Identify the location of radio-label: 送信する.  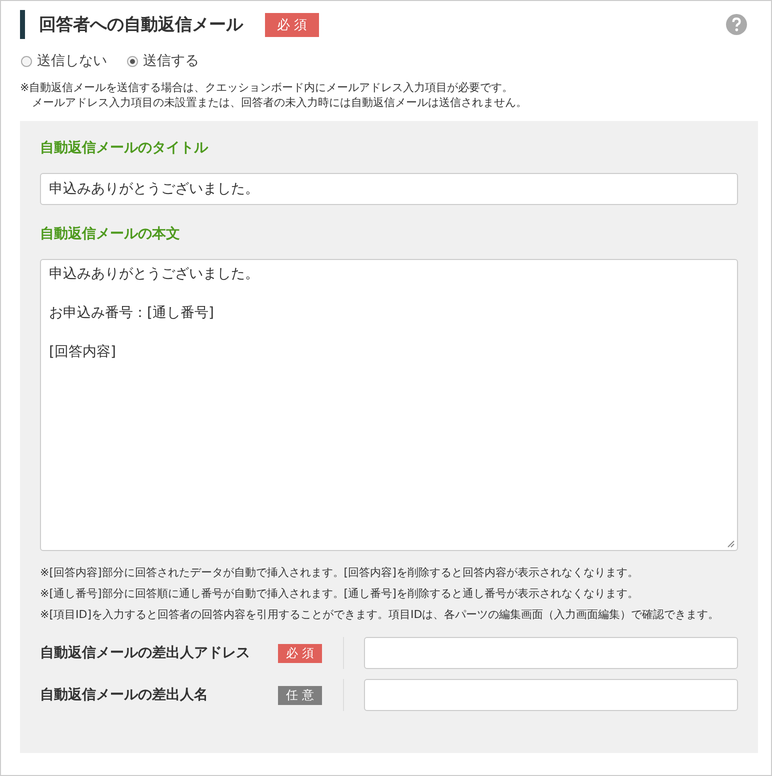
(171, 61).